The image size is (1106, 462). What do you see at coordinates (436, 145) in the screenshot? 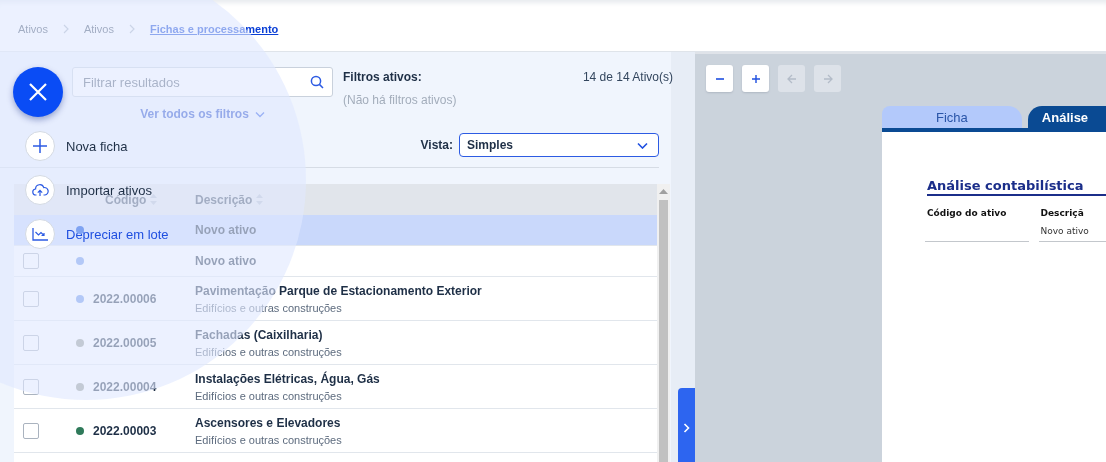
I see `view-label: Vista:` at bounding box center [436, 145].